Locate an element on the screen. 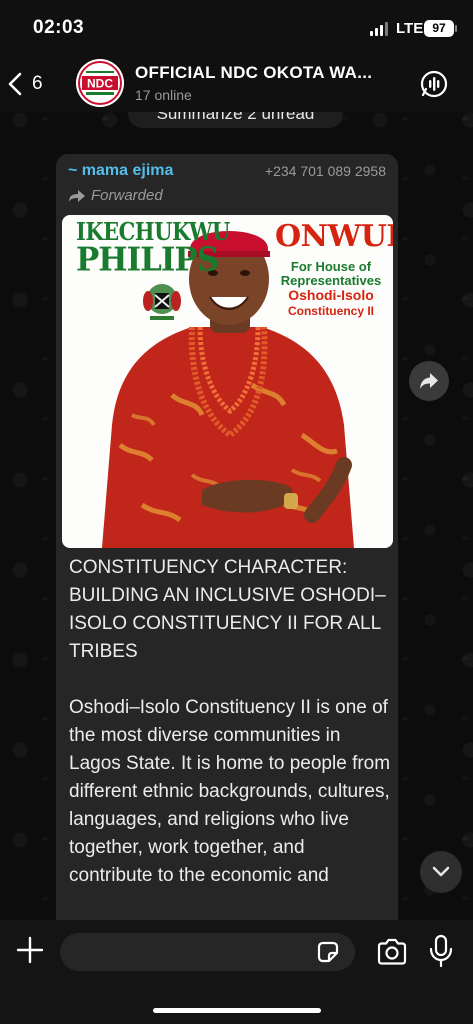 This screenshot has width=473, height=1024. avatar-text: NDC is located at coordinates (100, 84).